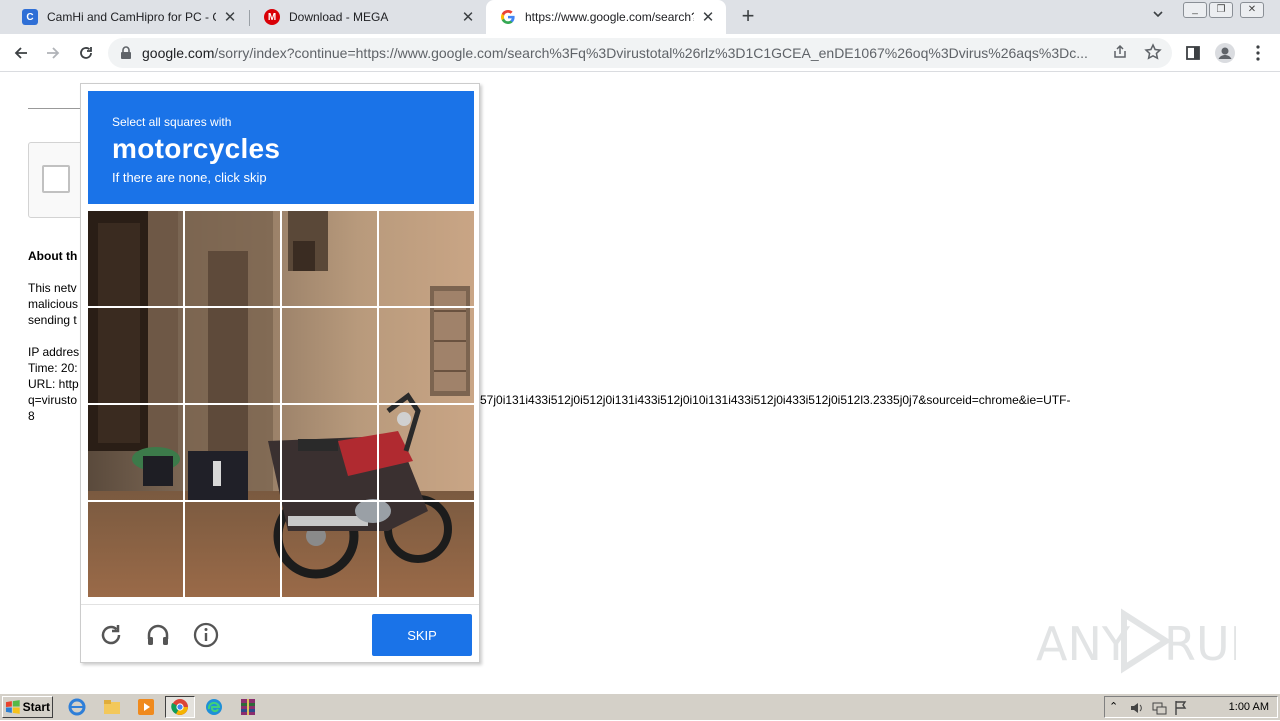  I want to click on google-favicon-icon, so click(508, 17).